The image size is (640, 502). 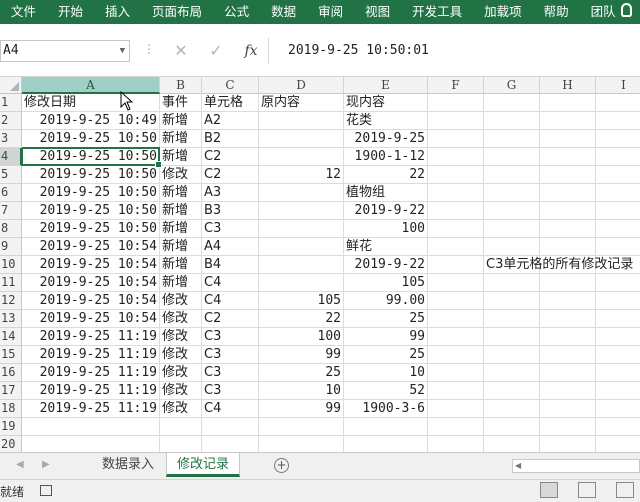 What do you see at coordinates (223, 103) in the screenshot?
I see `cell: 单元格` at bounding box center [223, 103].